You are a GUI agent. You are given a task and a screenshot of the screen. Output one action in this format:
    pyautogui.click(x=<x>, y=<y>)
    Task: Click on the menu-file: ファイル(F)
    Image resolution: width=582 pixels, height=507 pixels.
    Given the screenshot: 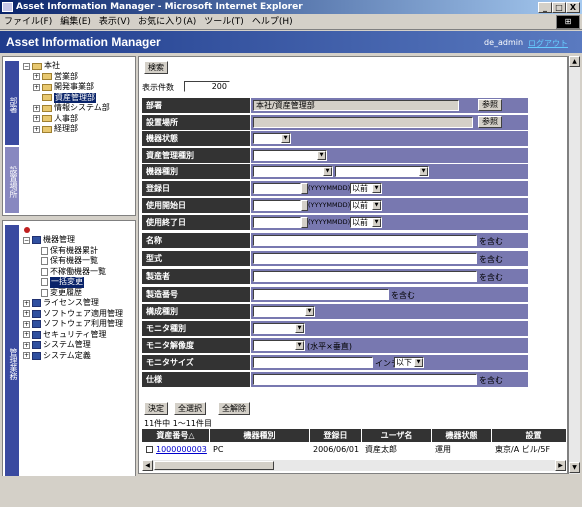 What is the action you would take?
    pyautogui.click(x=28, y=22)
    